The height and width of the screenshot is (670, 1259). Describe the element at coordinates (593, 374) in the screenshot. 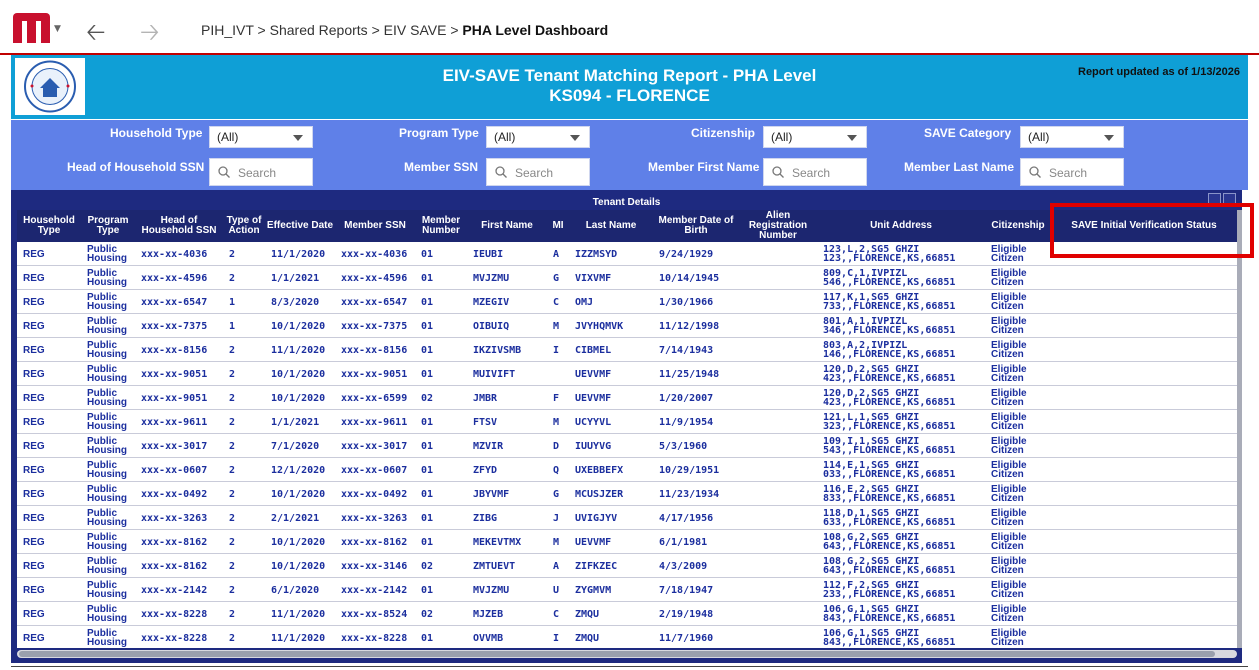

I see `cell-last-name: UEVVMF` at that location.